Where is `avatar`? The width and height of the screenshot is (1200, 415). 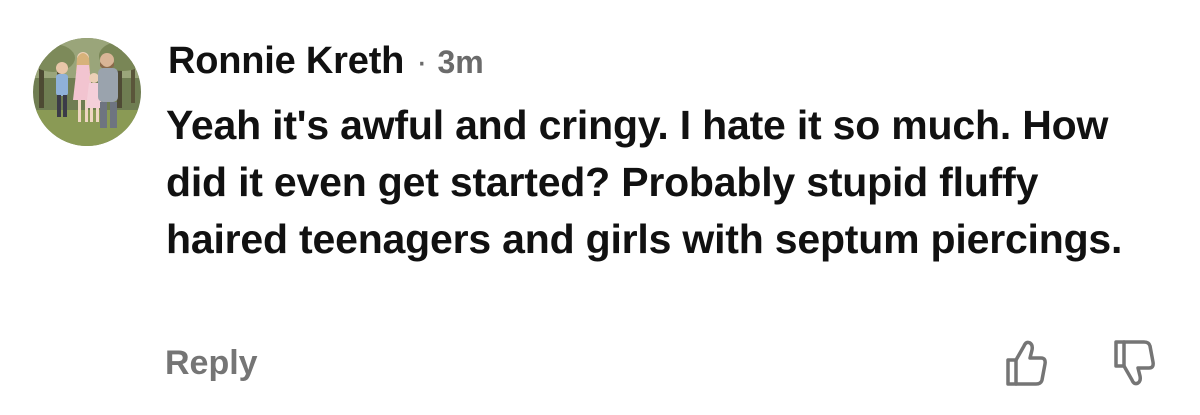
avatar is located at coordinates (87, 92).